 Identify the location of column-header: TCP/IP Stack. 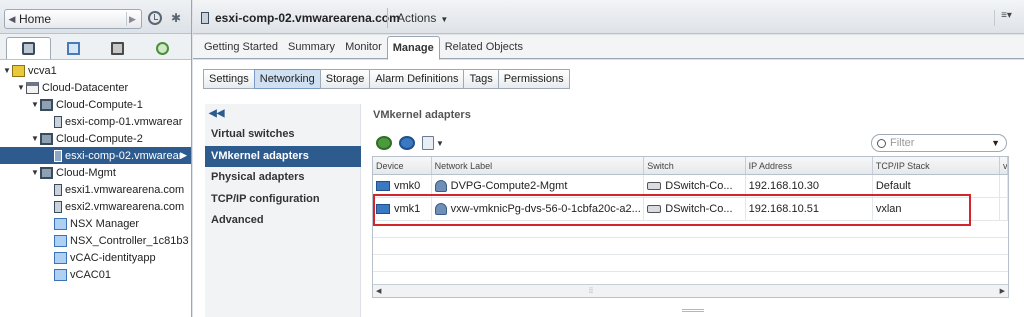
(937, 165).